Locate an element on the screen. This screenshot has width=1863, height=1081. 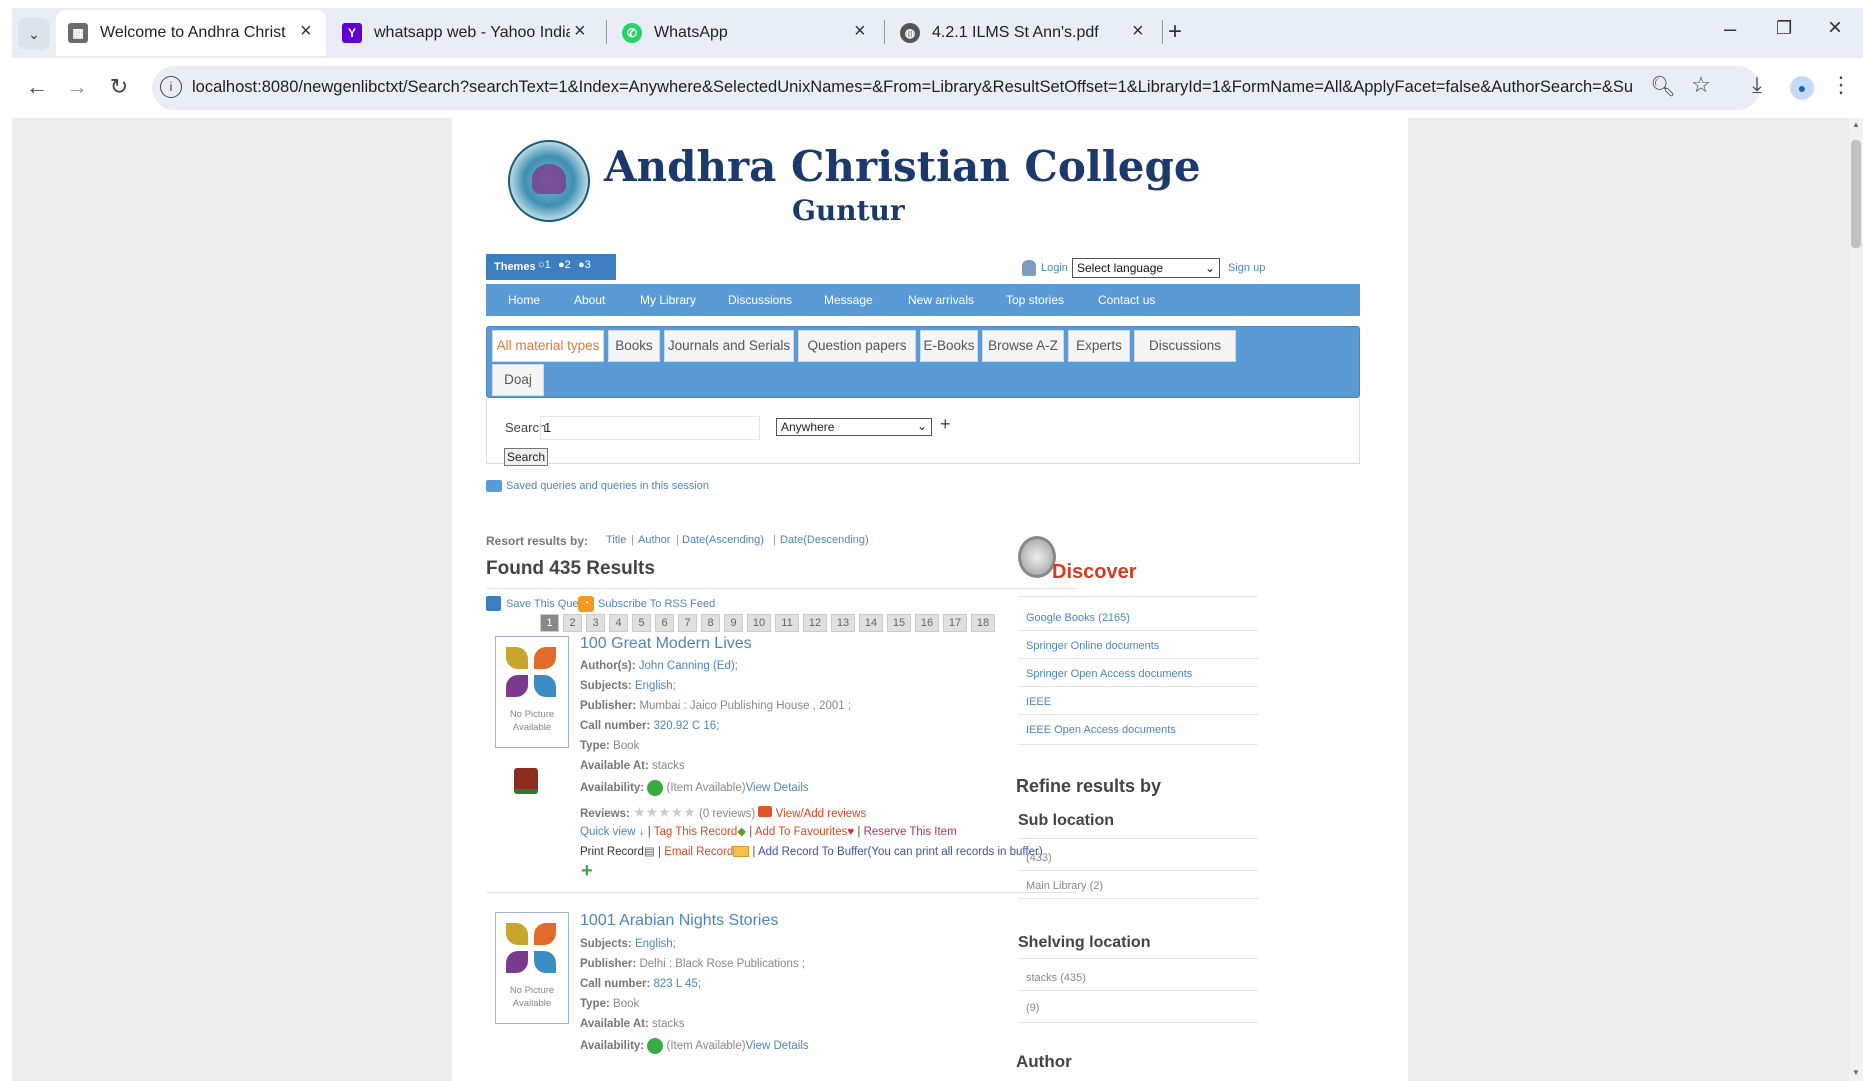
nav-contact-us: Contact us is located at coordinates (1126, 300).